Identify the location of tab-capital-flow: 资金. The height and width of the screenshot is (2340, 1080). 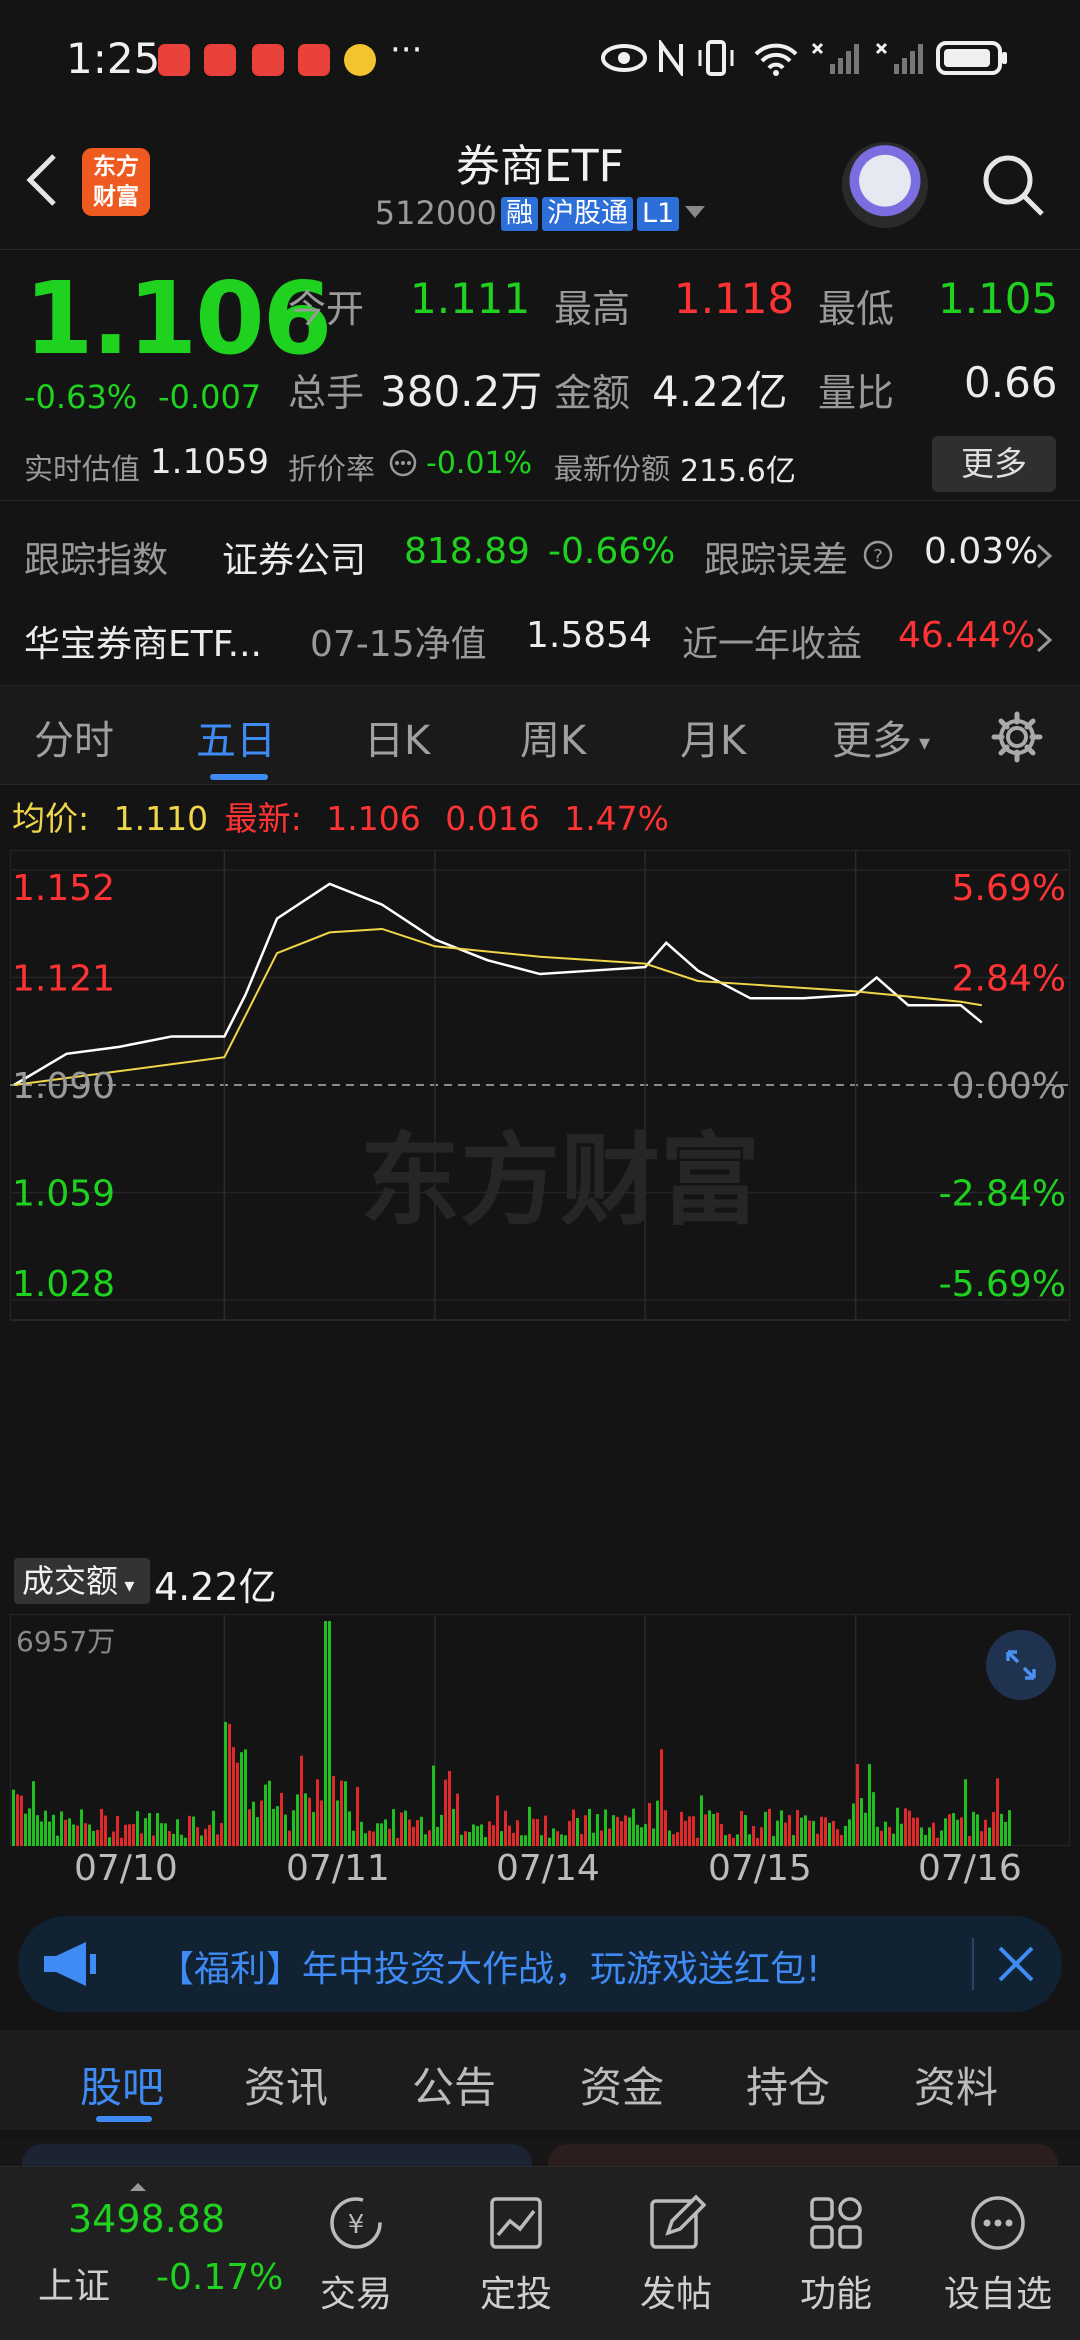
(622, 2084).